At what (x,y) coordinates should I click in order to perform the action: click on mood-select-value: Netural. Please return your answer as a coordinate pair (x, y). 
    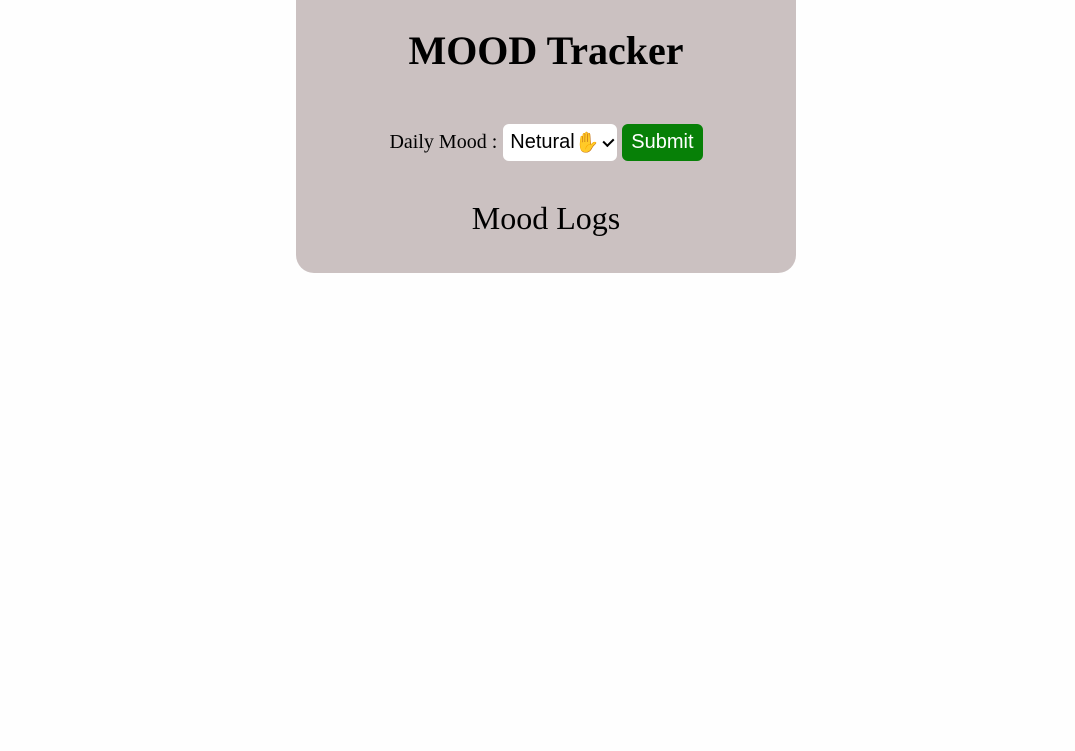
    Looking at the image, I should click on (542, 142).